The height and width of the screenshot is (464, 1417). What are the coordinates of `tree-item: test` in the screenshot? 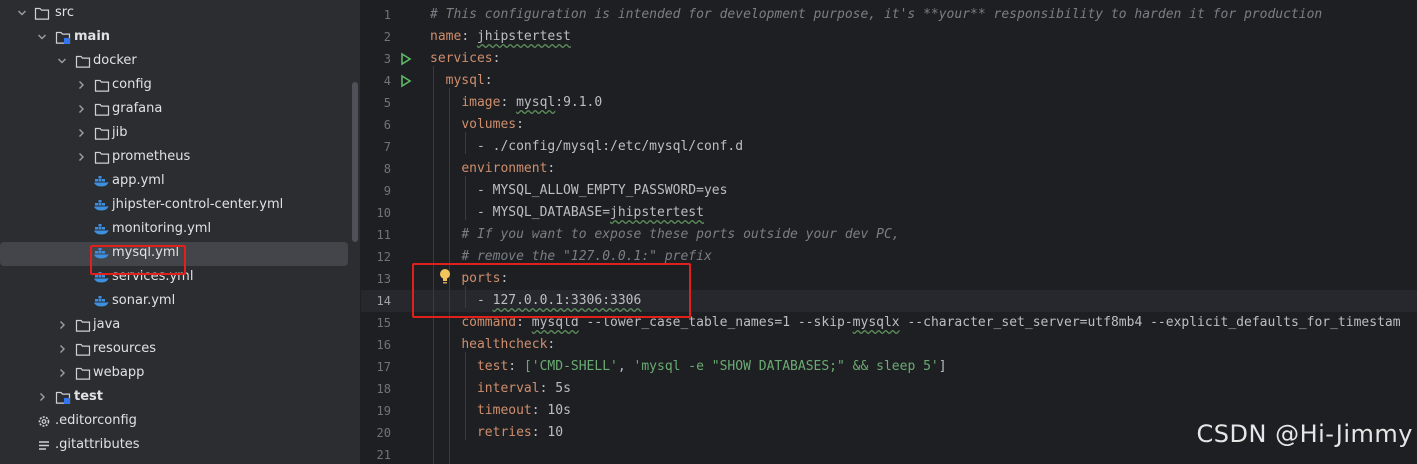 It's located at (174, 398).